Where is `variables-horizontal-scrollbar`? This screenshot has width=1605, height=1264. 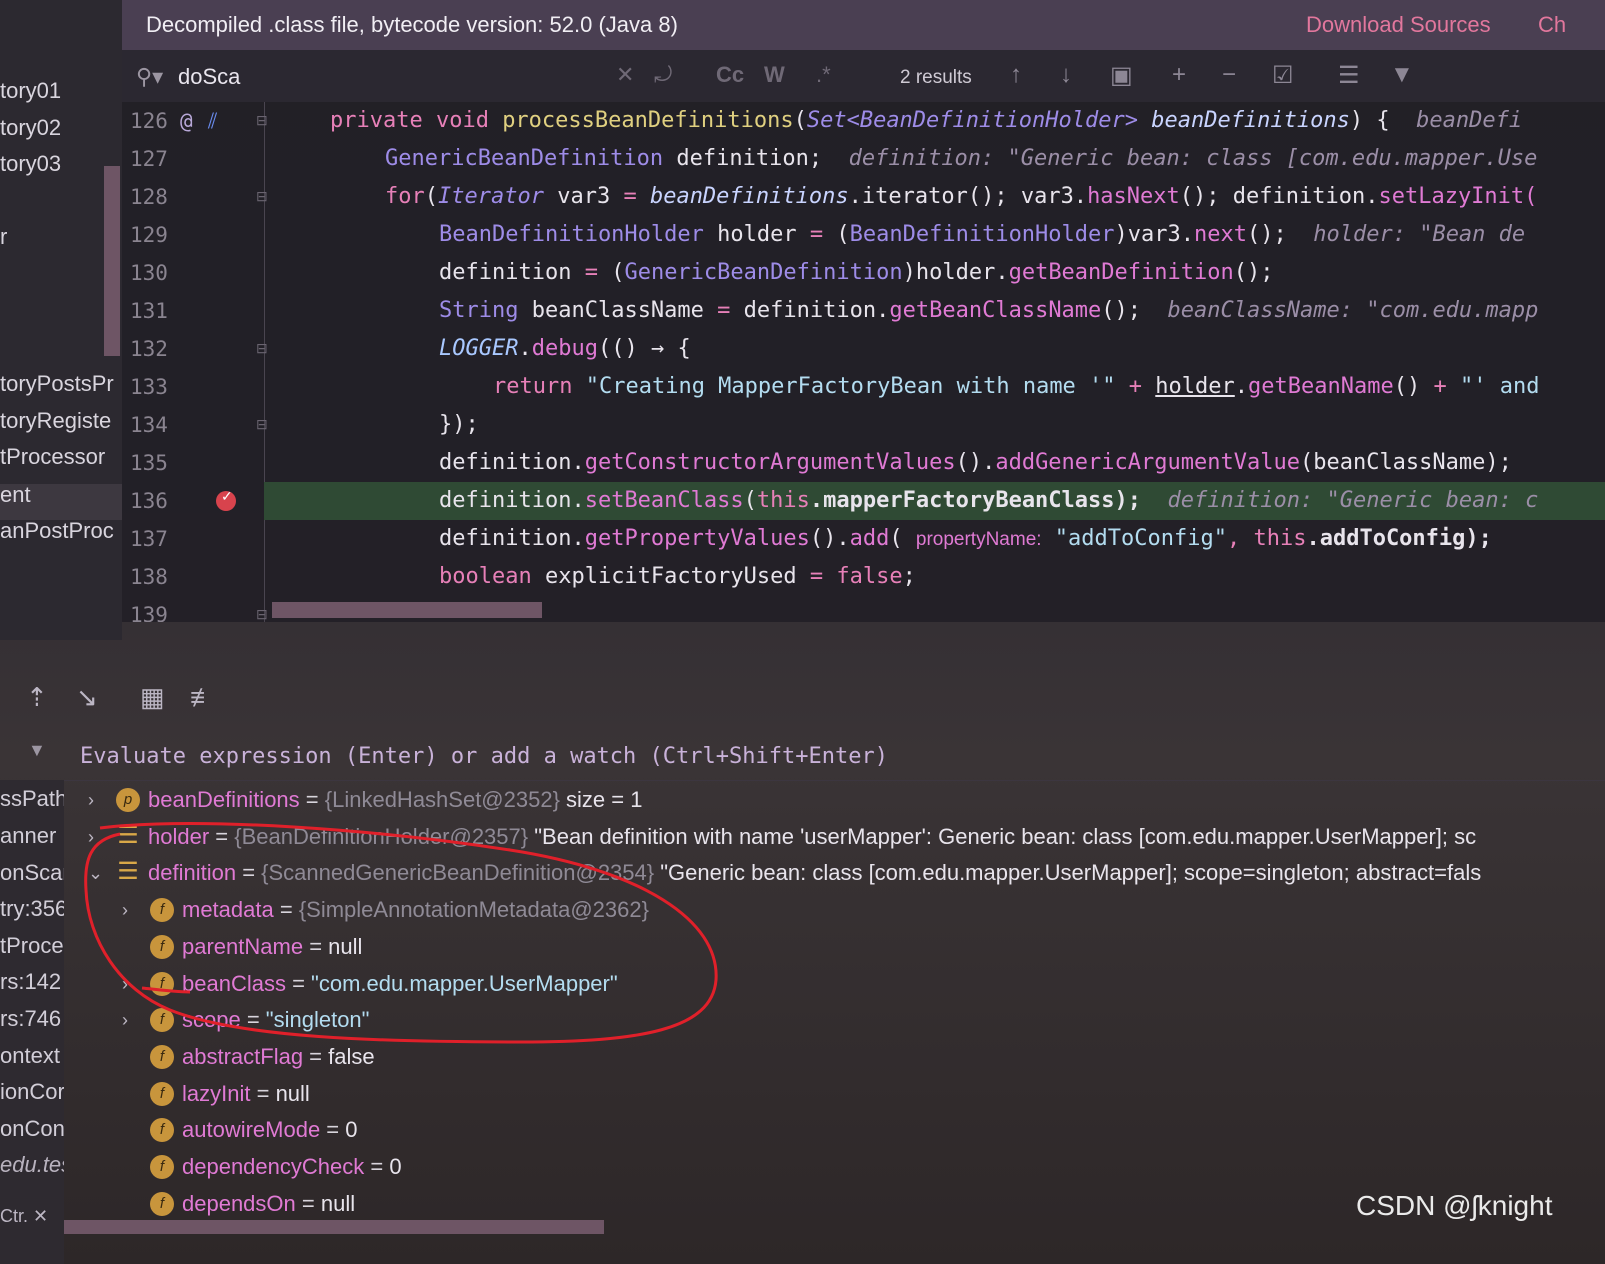 variables-horizontal-scrollbar is located at coordinates (334, 1227).